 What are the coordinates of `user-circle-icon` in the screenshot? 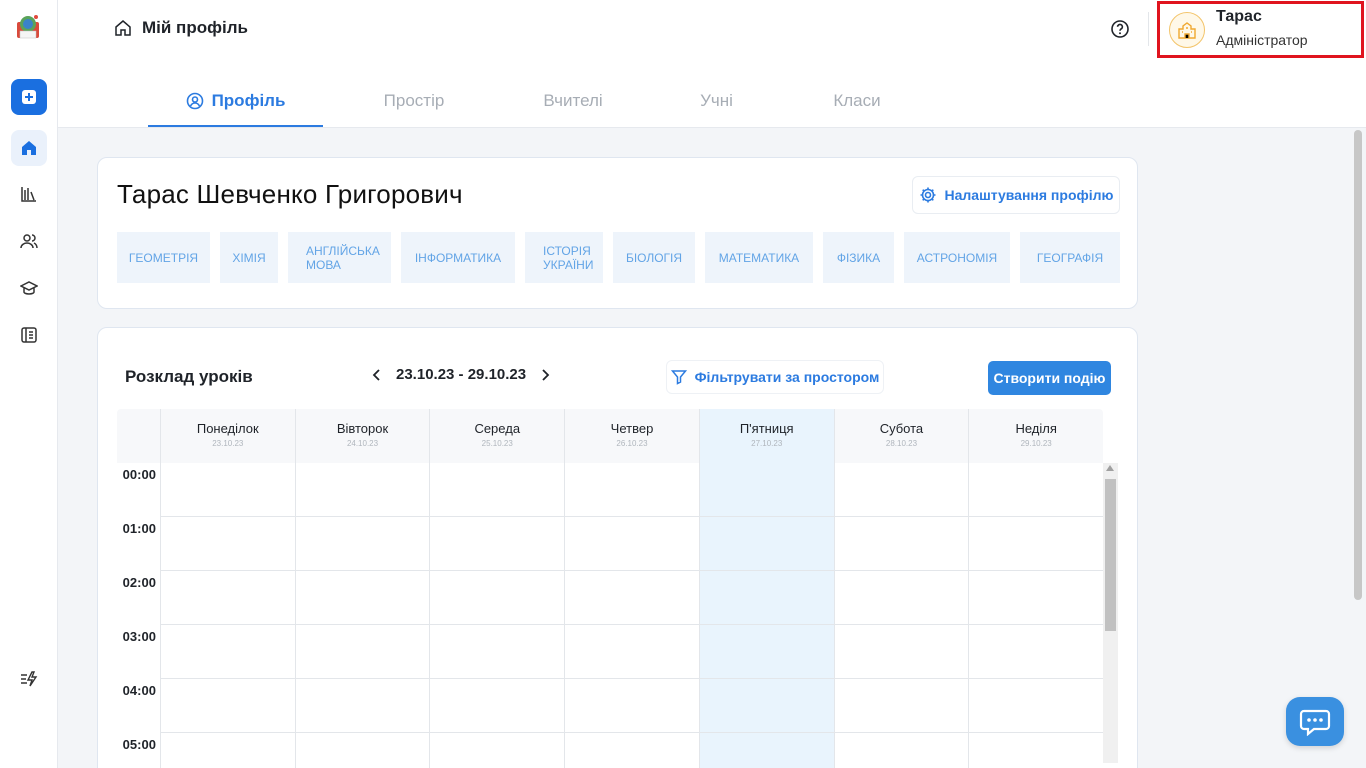 It's located at (194, 101).